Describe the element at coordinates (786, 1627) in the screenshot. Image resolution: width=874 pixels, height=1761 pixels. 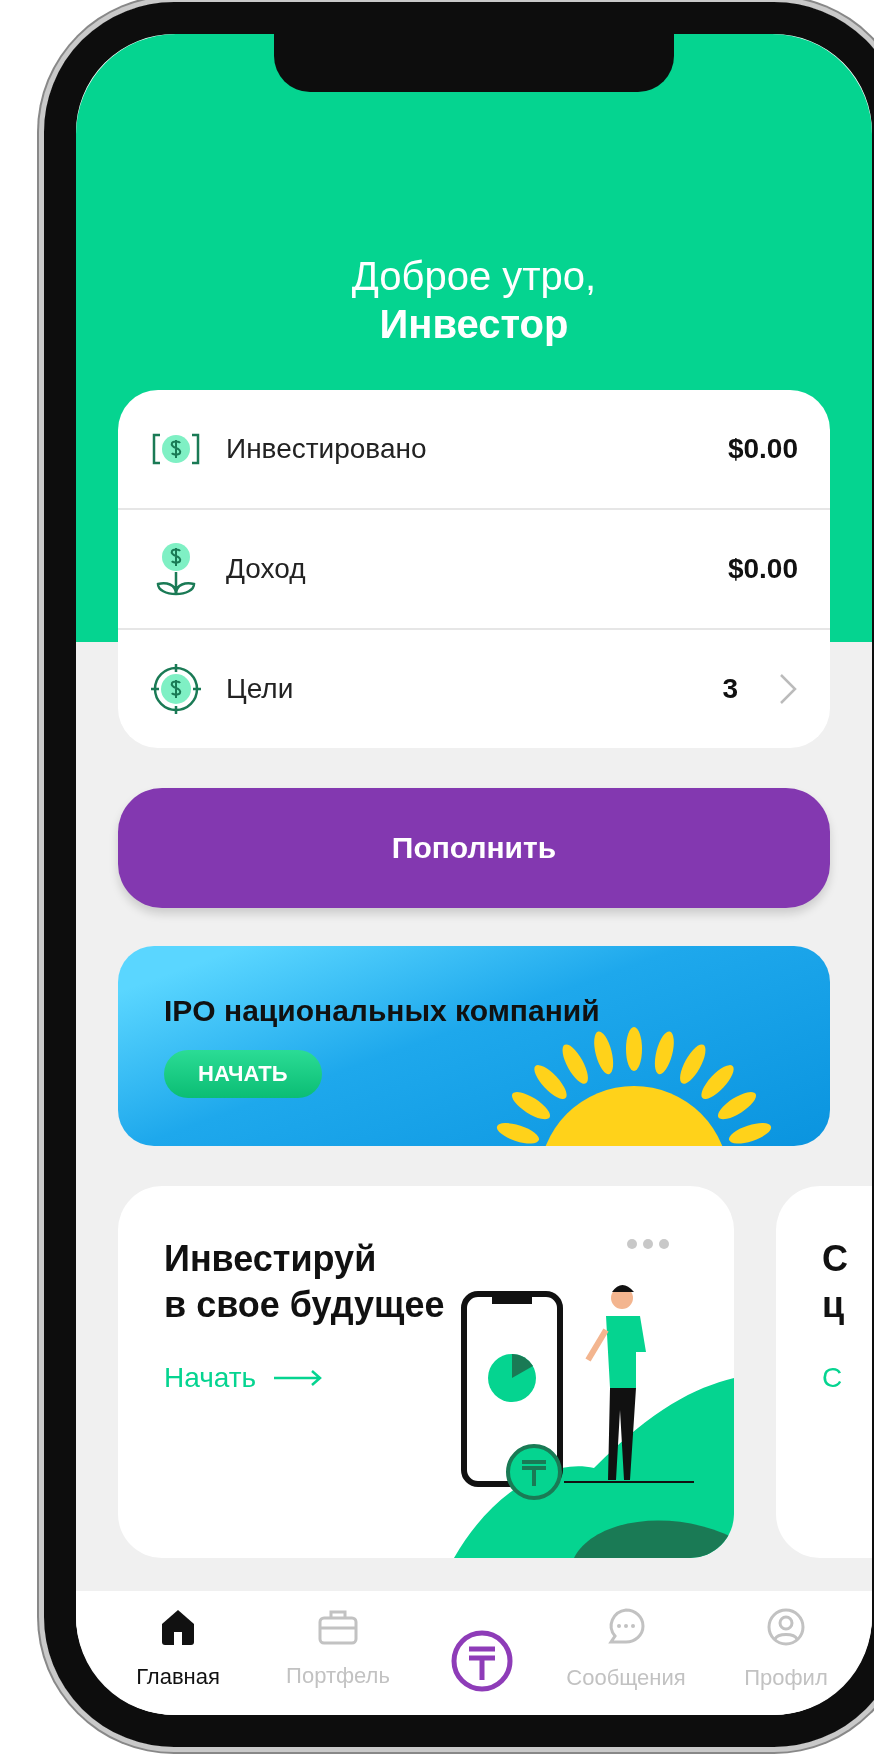
I see `profile-icon` at that location.